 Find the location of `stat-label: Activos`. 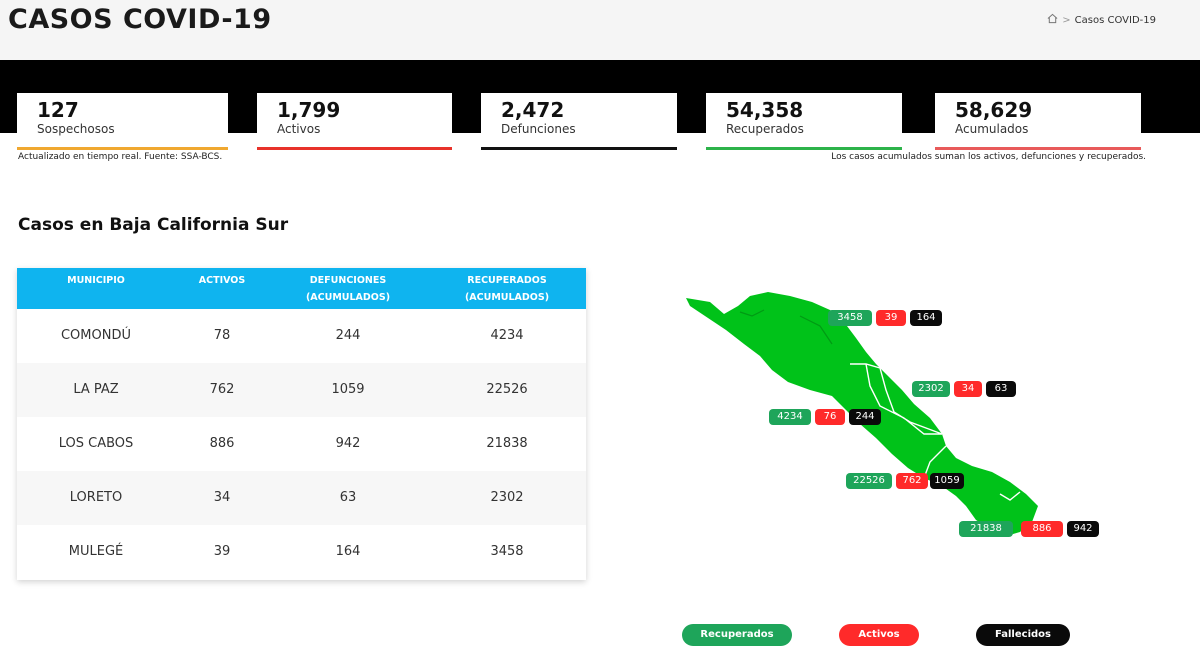

stat-label: Activos is located at coordinates (299, 129).